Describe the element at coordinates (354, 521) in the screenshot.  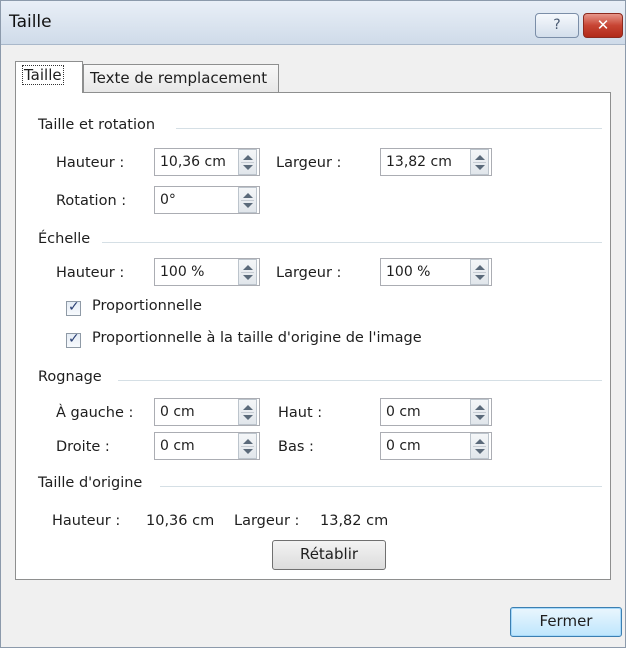
I see `original-width-value: 13,82 cm` at that location.